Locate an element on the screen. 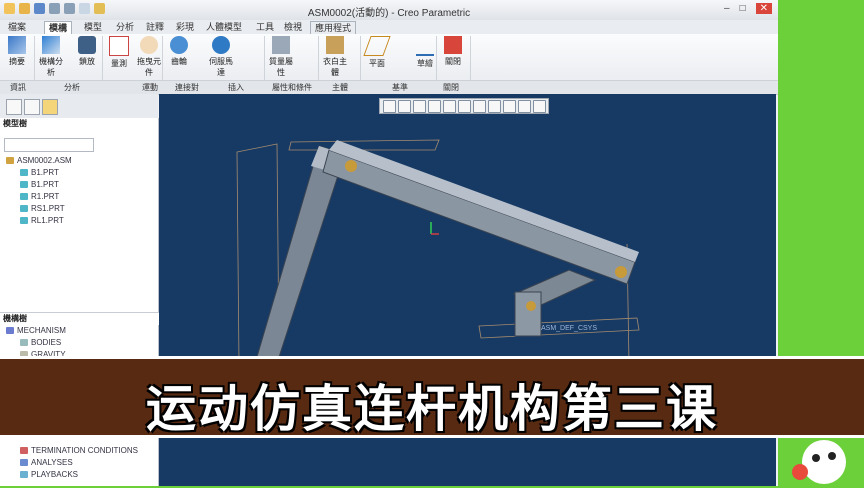 Image resolution: width=864 pixels, height=488 pixels. title-bar: ASM0002(活動的) - Creo Parametric – □ ✕ is located at coordinates (389, 10).